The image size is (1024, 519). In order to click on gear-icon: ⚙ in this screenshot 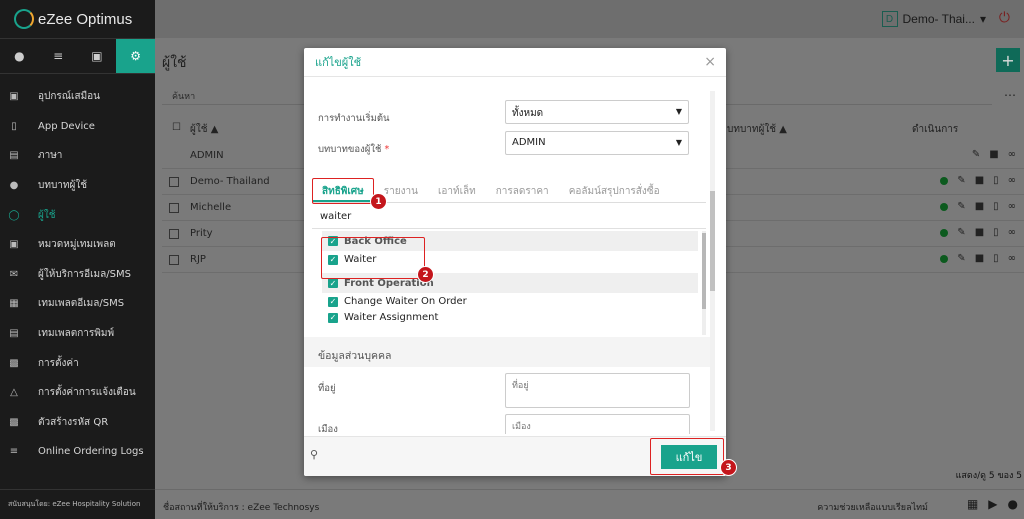, I will do `click(135, 56)`.